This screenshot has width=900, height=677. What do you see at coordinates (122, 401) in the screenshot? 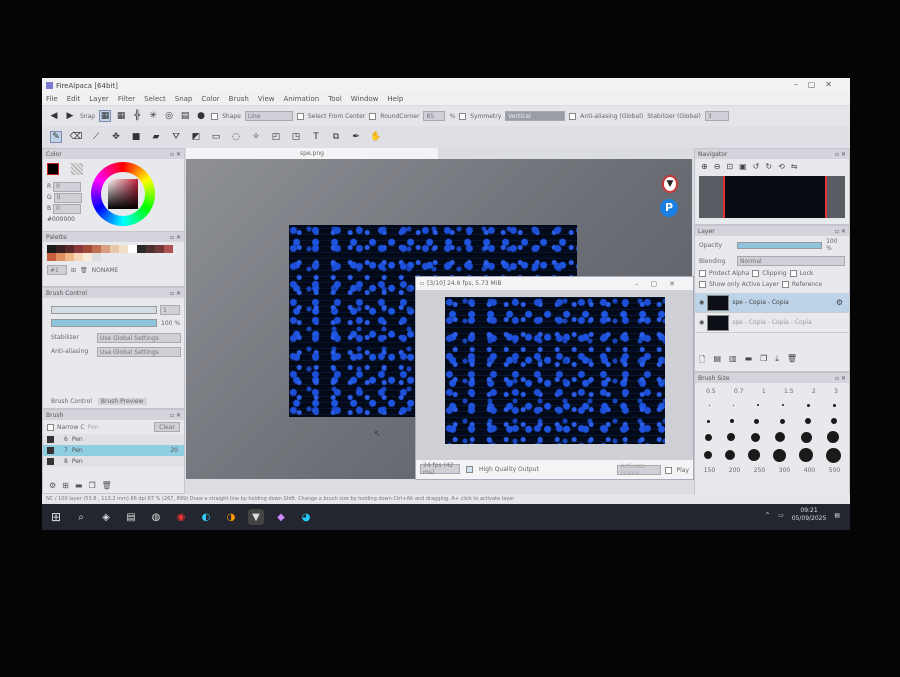
I see `tab-brush-preview: Brush Preview` at bounding box center [122, 401].